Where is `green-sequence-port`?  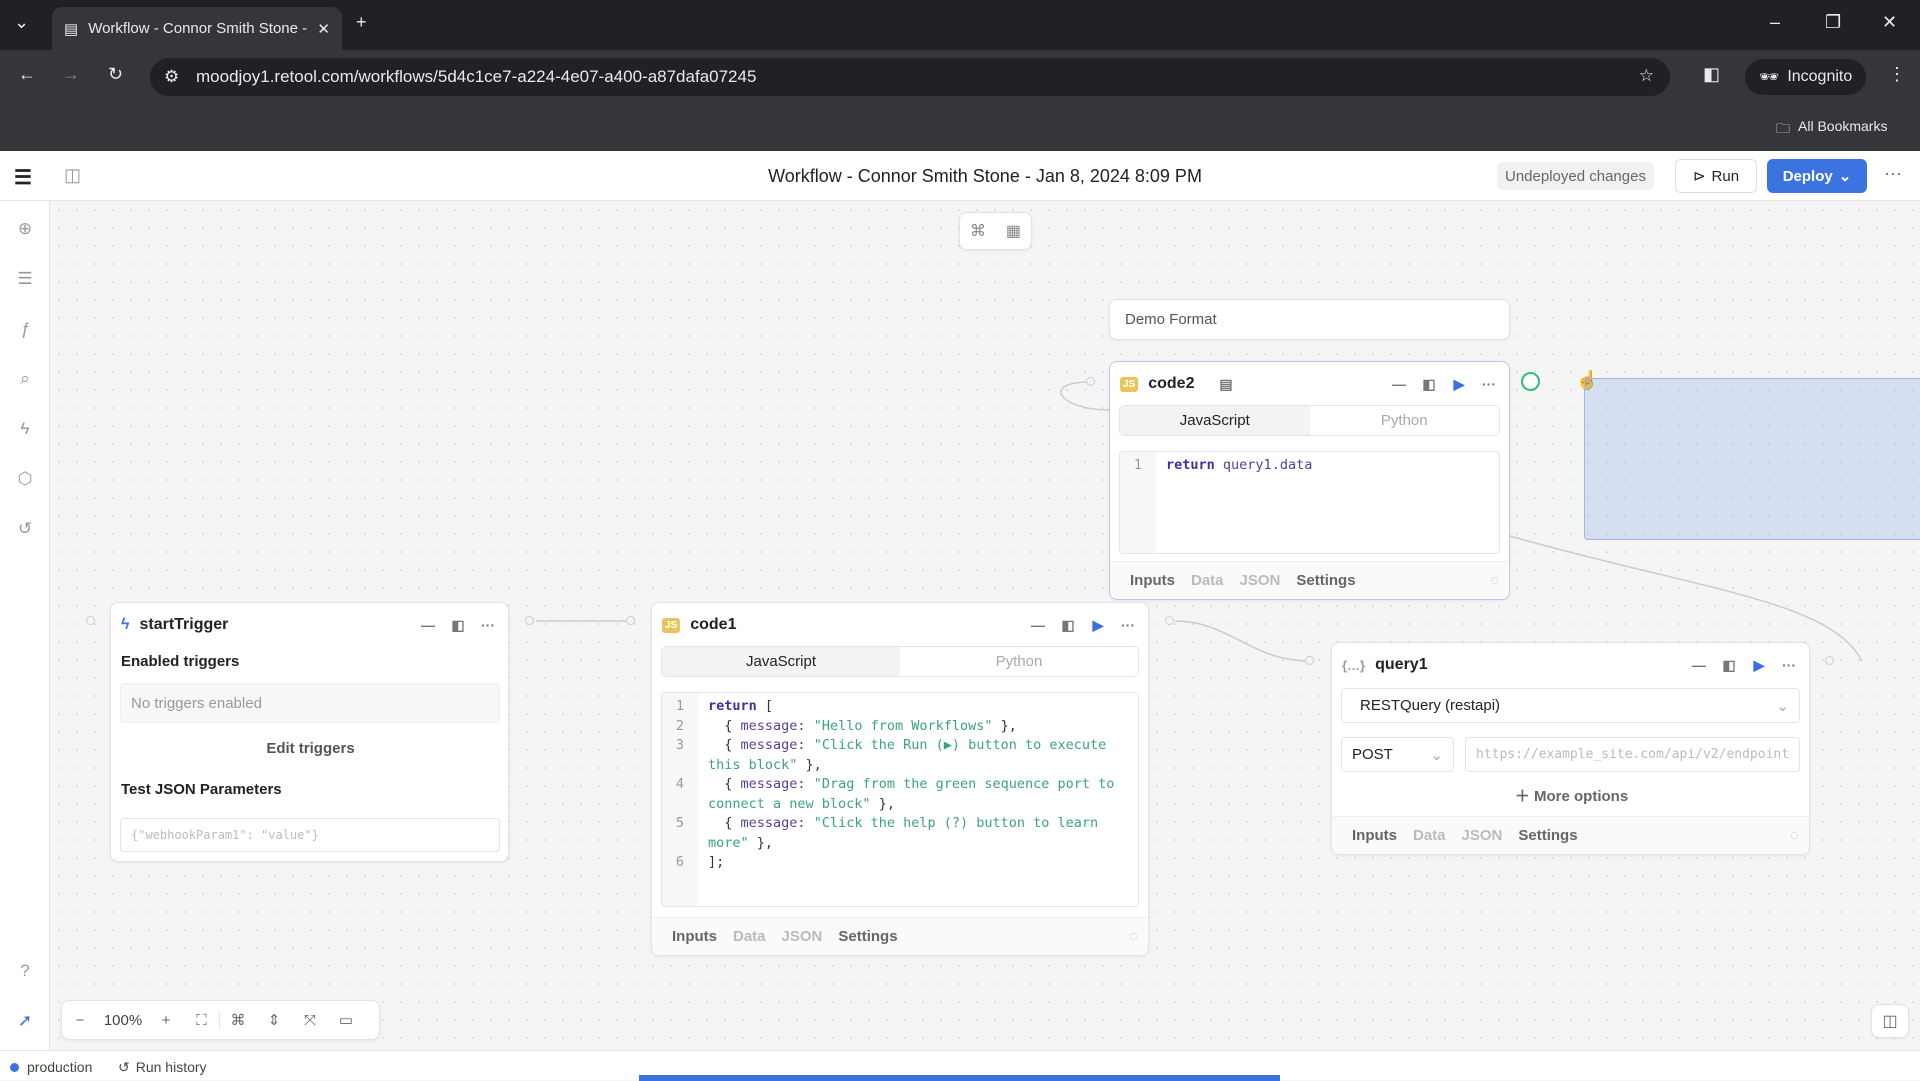
green-sequence-port is located at coordinates (1530, 381).